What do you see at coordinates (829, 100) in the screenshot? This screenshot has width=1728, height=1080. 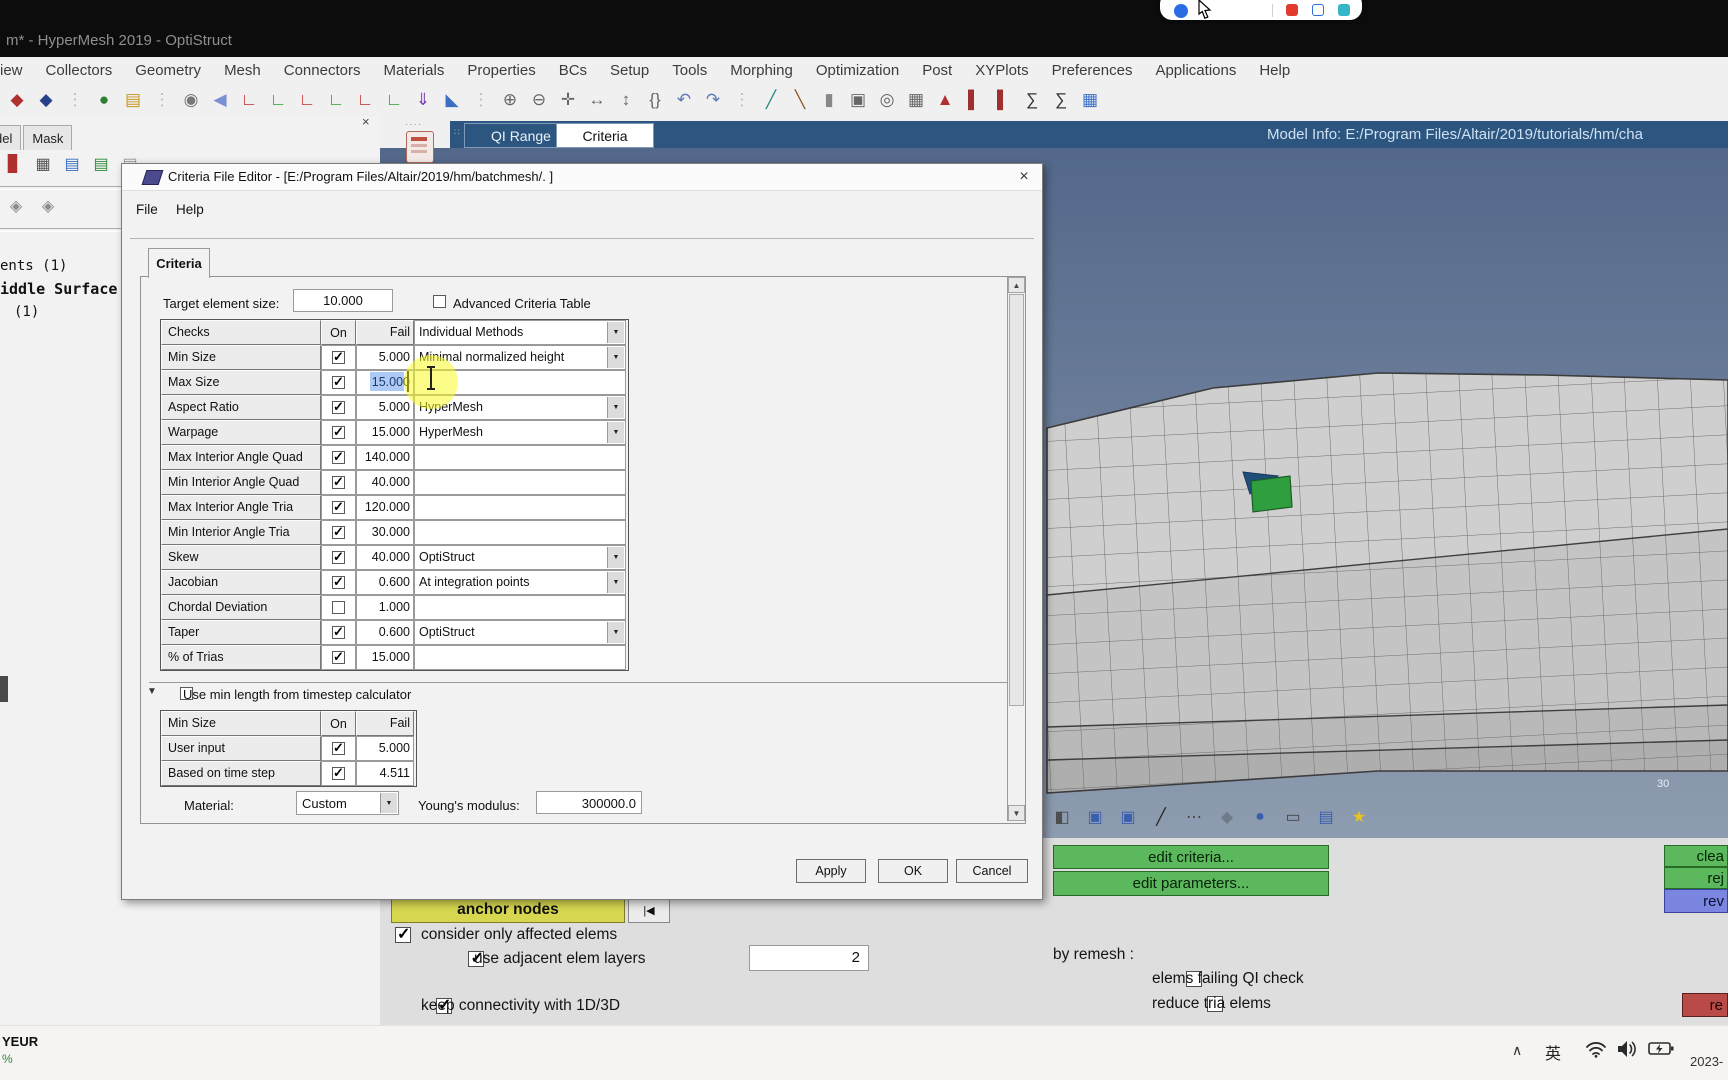 I see `cylinder-icon: ▮` at bounding box center [829, 100].